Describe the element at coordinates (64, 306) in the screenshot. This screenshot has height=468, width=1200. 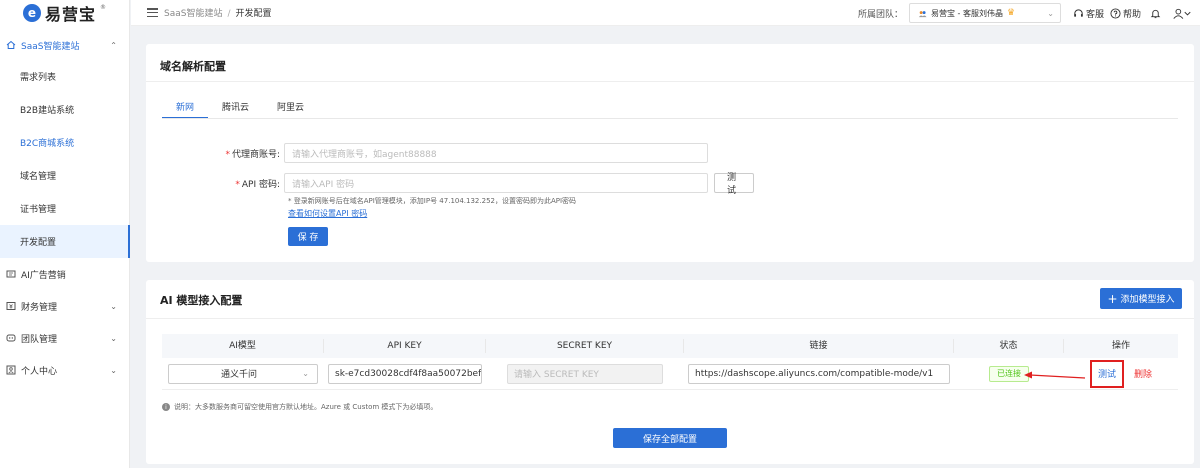
I see `menu-group-finance: 财务管理 ⌄` at that location.